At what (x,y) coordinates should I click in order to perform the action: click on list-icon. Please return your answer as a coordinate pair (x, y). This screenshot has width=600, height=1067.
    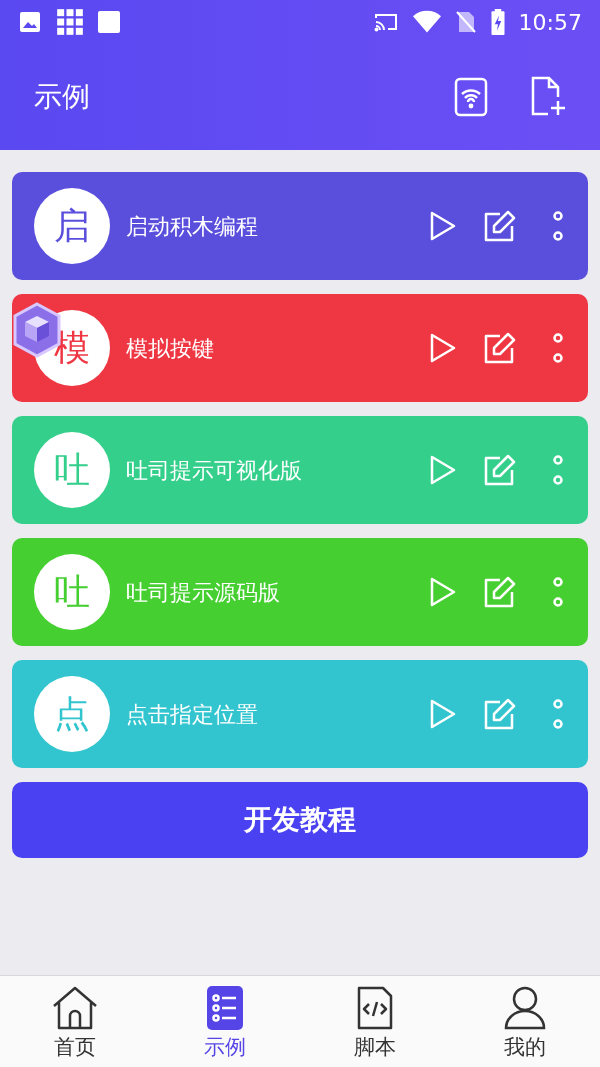
    Looking at the image, I should click on (225, 1008).